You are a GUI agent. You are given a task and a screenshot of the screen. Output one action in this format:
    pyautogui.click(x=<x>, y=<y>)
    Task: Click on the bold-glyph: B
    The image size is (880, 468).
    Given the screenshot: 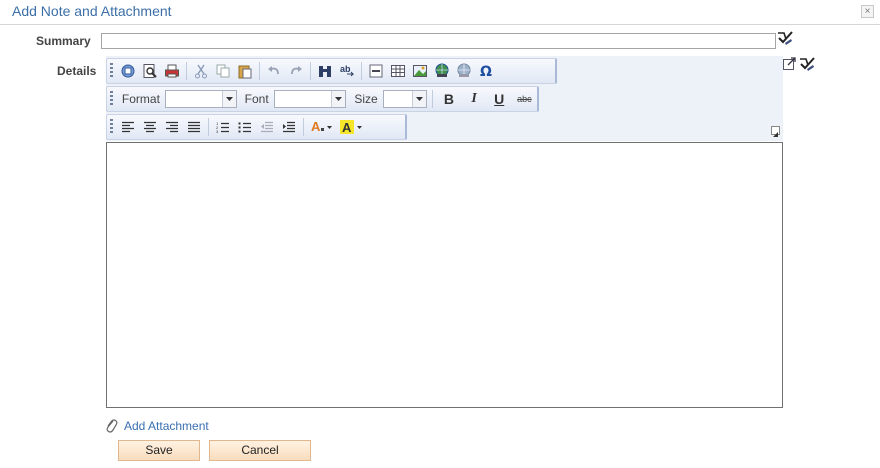 What is the action you would take?
    pyautogui.click(x=448, y=99)
    